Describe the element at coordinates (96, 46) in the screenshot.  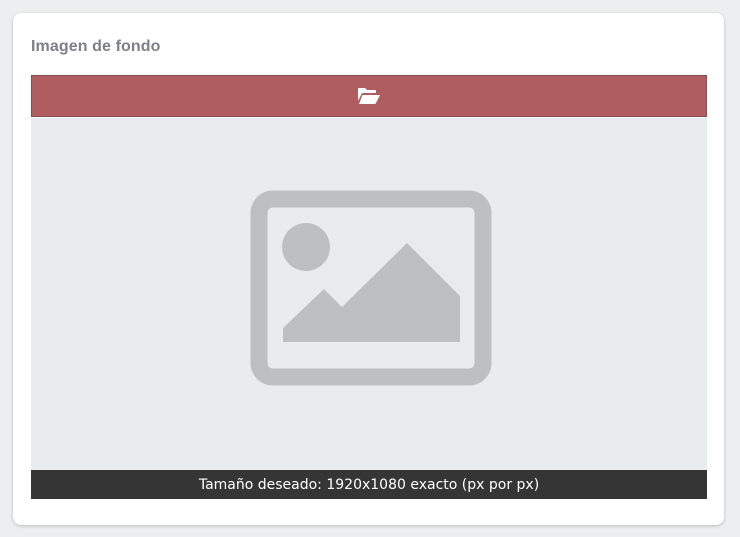
I see `card-title: Imagen de fondo` at that location.